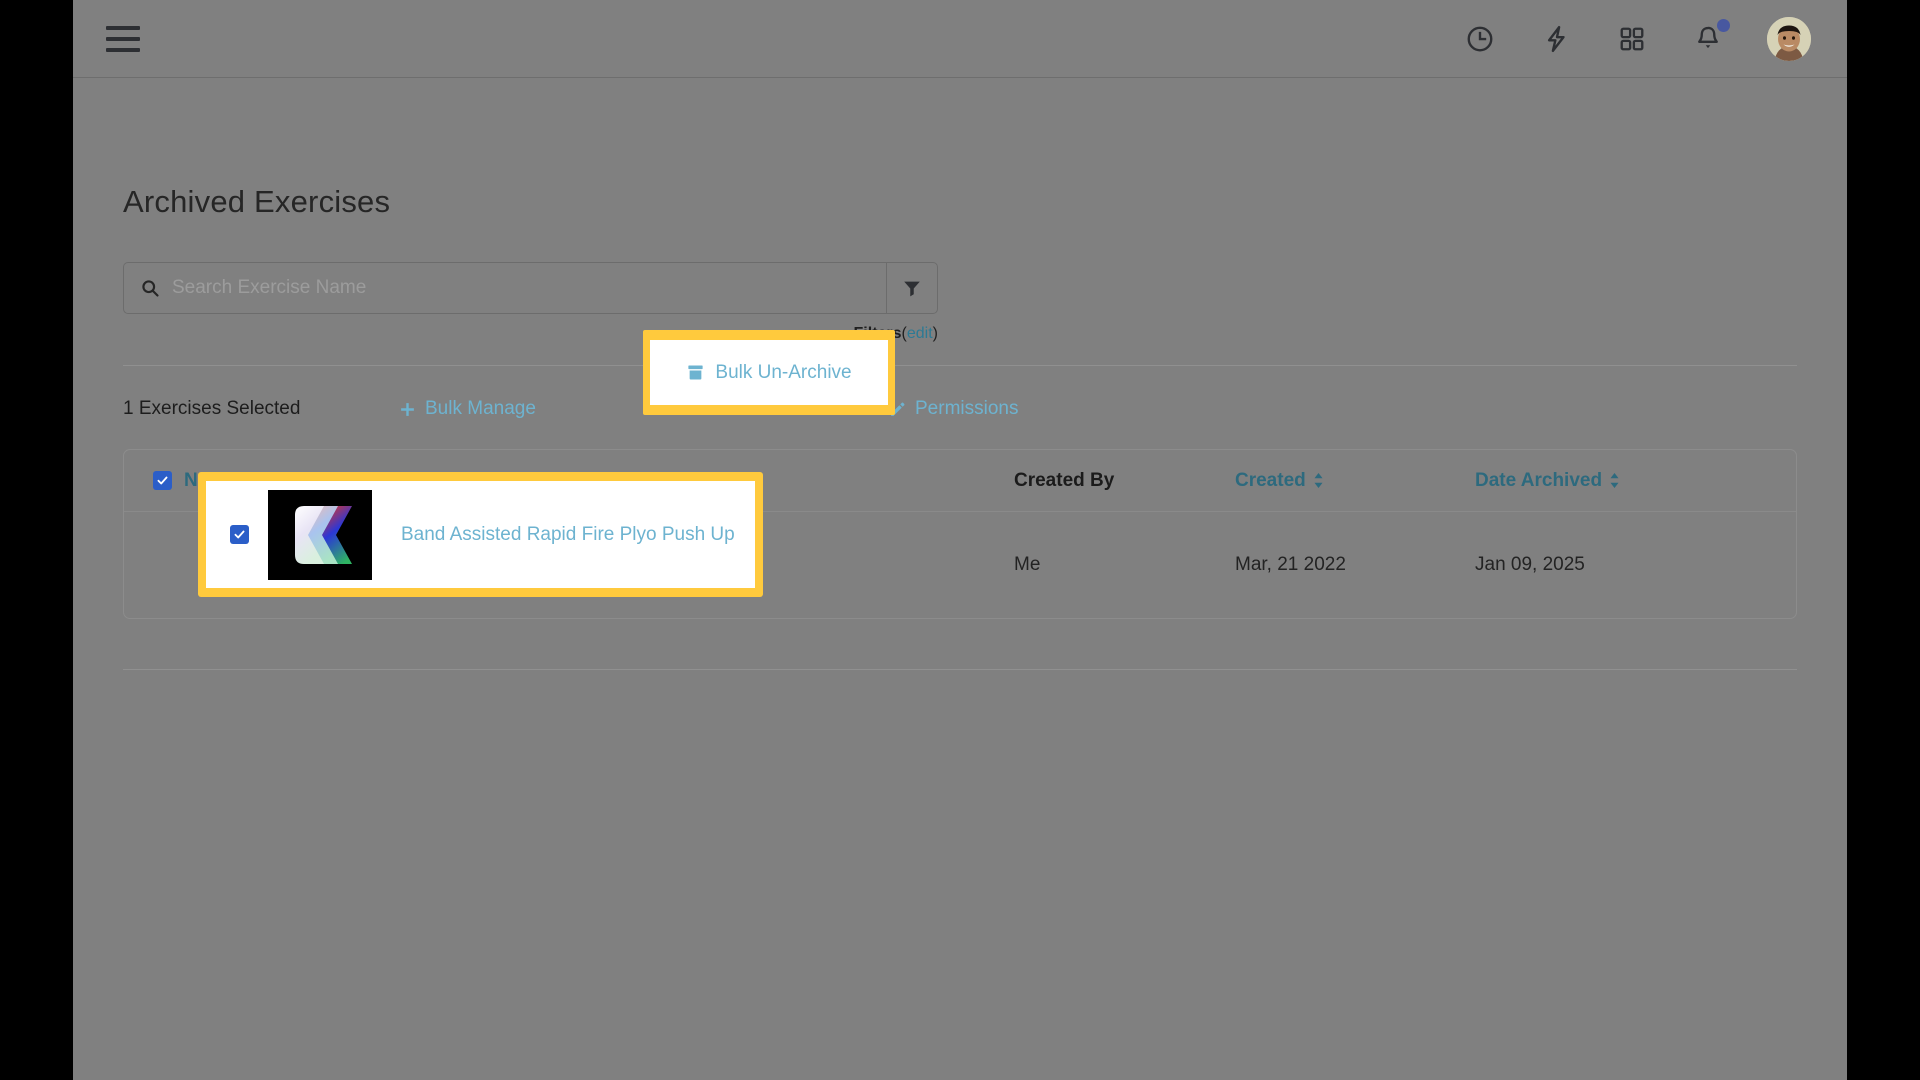 This screenshot has width=1920, height=1080. I want to click on sort-date-archived-button: Date Archived, so click(1547, 481).